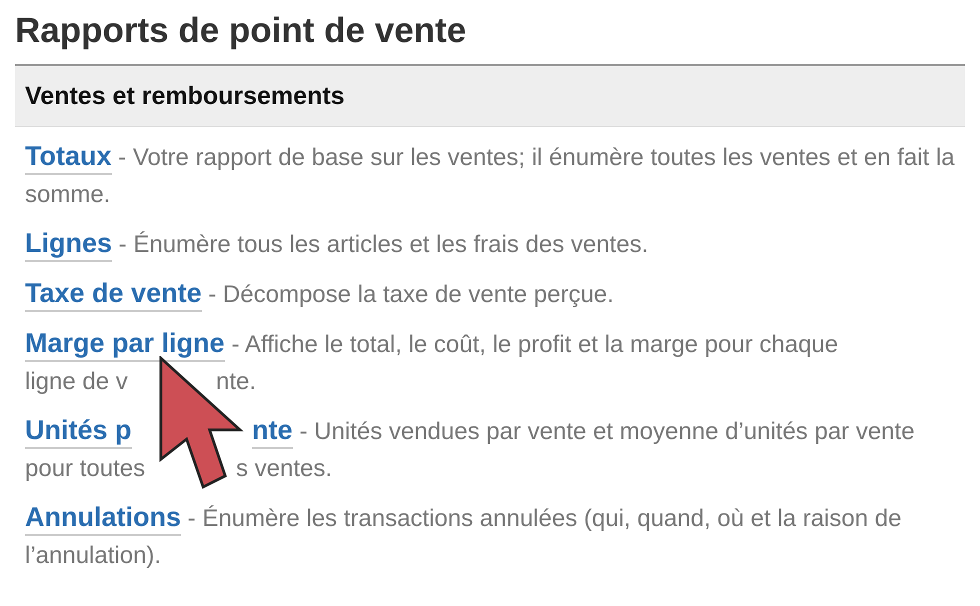  I want to click on report-description: Annulations - Énumère les transactions annulées (qui, quand, où et la raison de l’annulation)., so click(463, 536).